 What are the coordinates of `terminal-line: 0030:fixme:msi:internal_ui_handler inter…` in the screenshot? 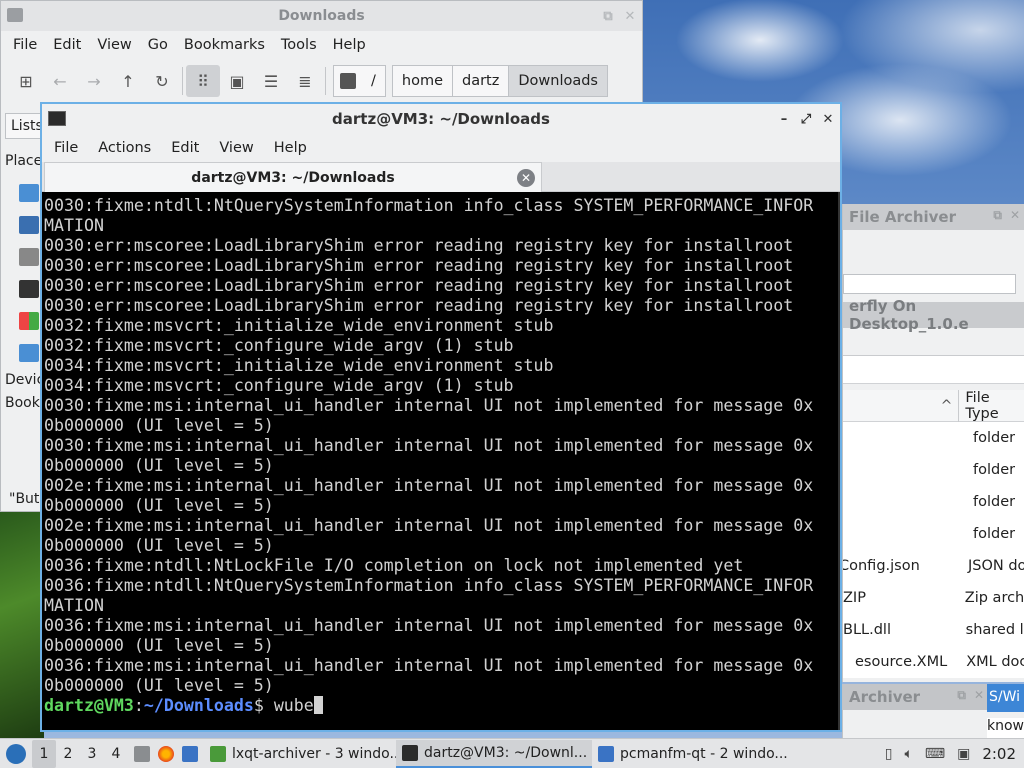 It's located at (429, 445).